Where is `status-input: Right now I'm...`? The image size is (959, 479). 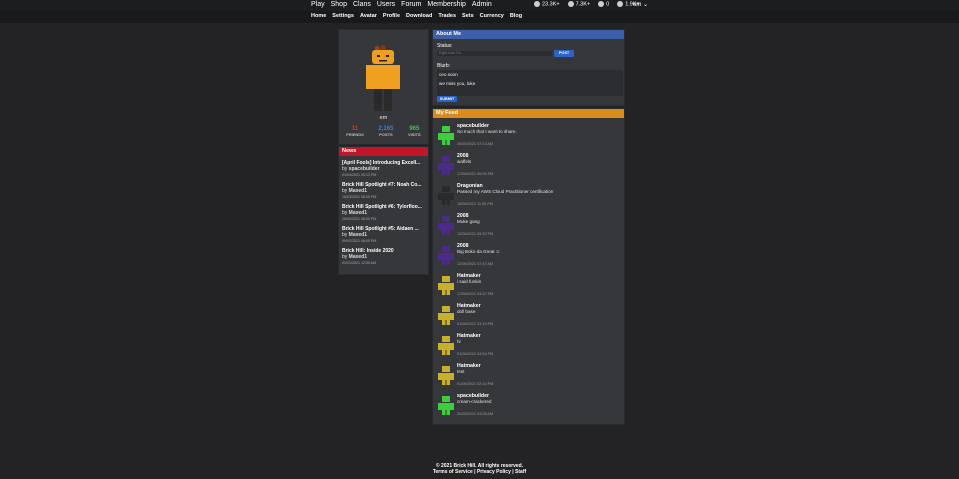 status-input: Right now I'm... is located at coordinates (494, 53).